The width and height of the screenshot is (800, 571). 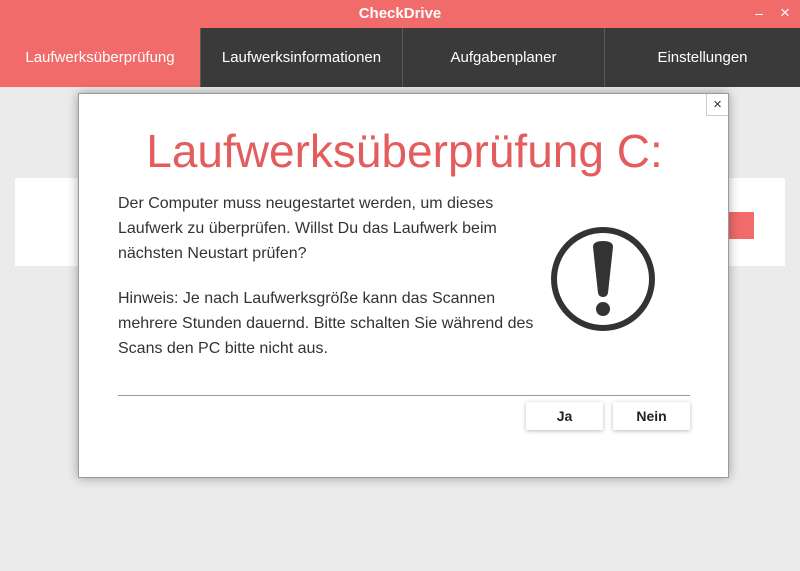 What do you see at coordinates (651, 416) in the screenshot?
I see `no-button: Nein` at bounding box center [651, 416].